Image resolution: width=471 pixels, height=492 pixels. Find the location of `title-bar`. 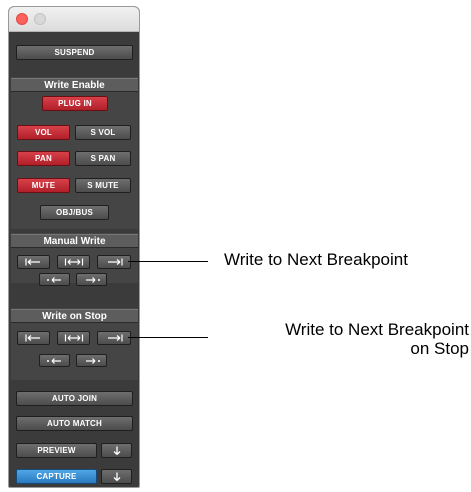

title-bar is located at coordinates (74, 19).